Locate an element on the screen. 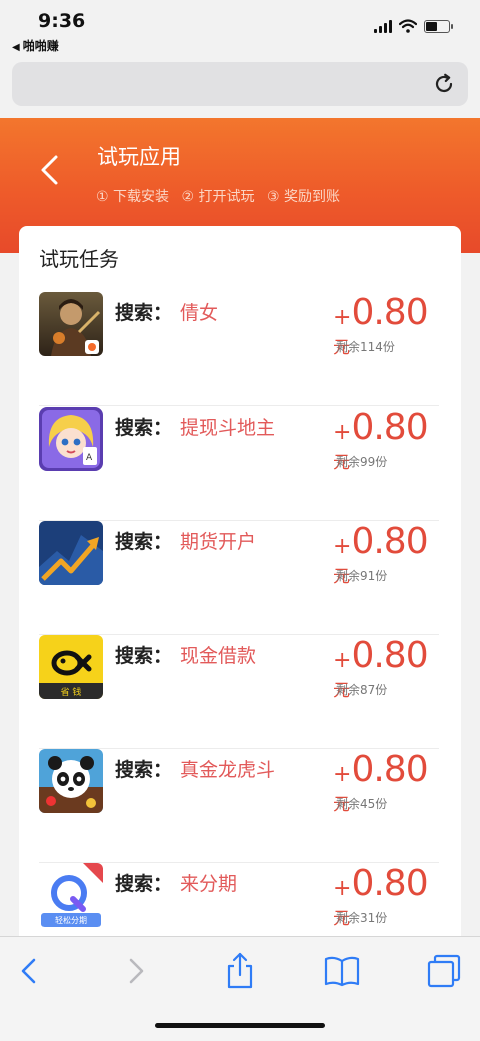 The width and height of the screenshot is (480, 1041). card-game-girl-icon: A is located at coordinates (71, 439).